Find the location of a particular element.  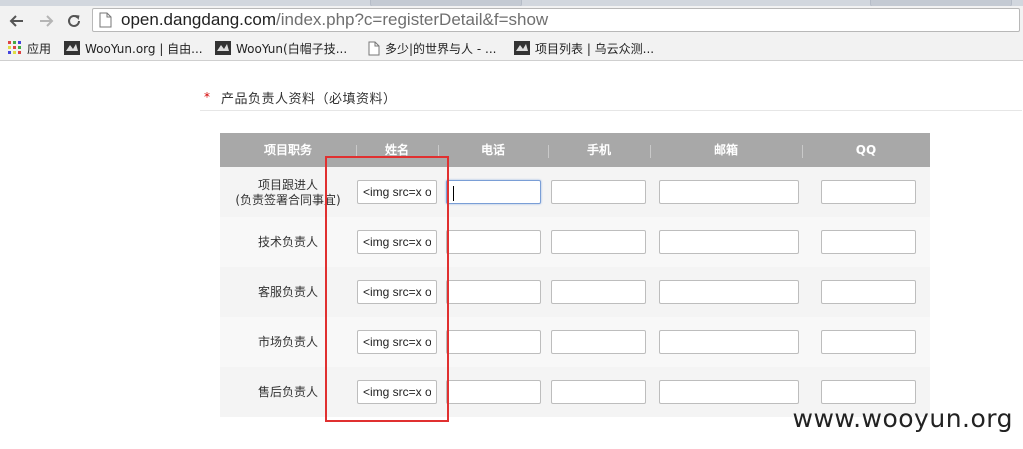

reload-icon is located at coordinates (74, 20).